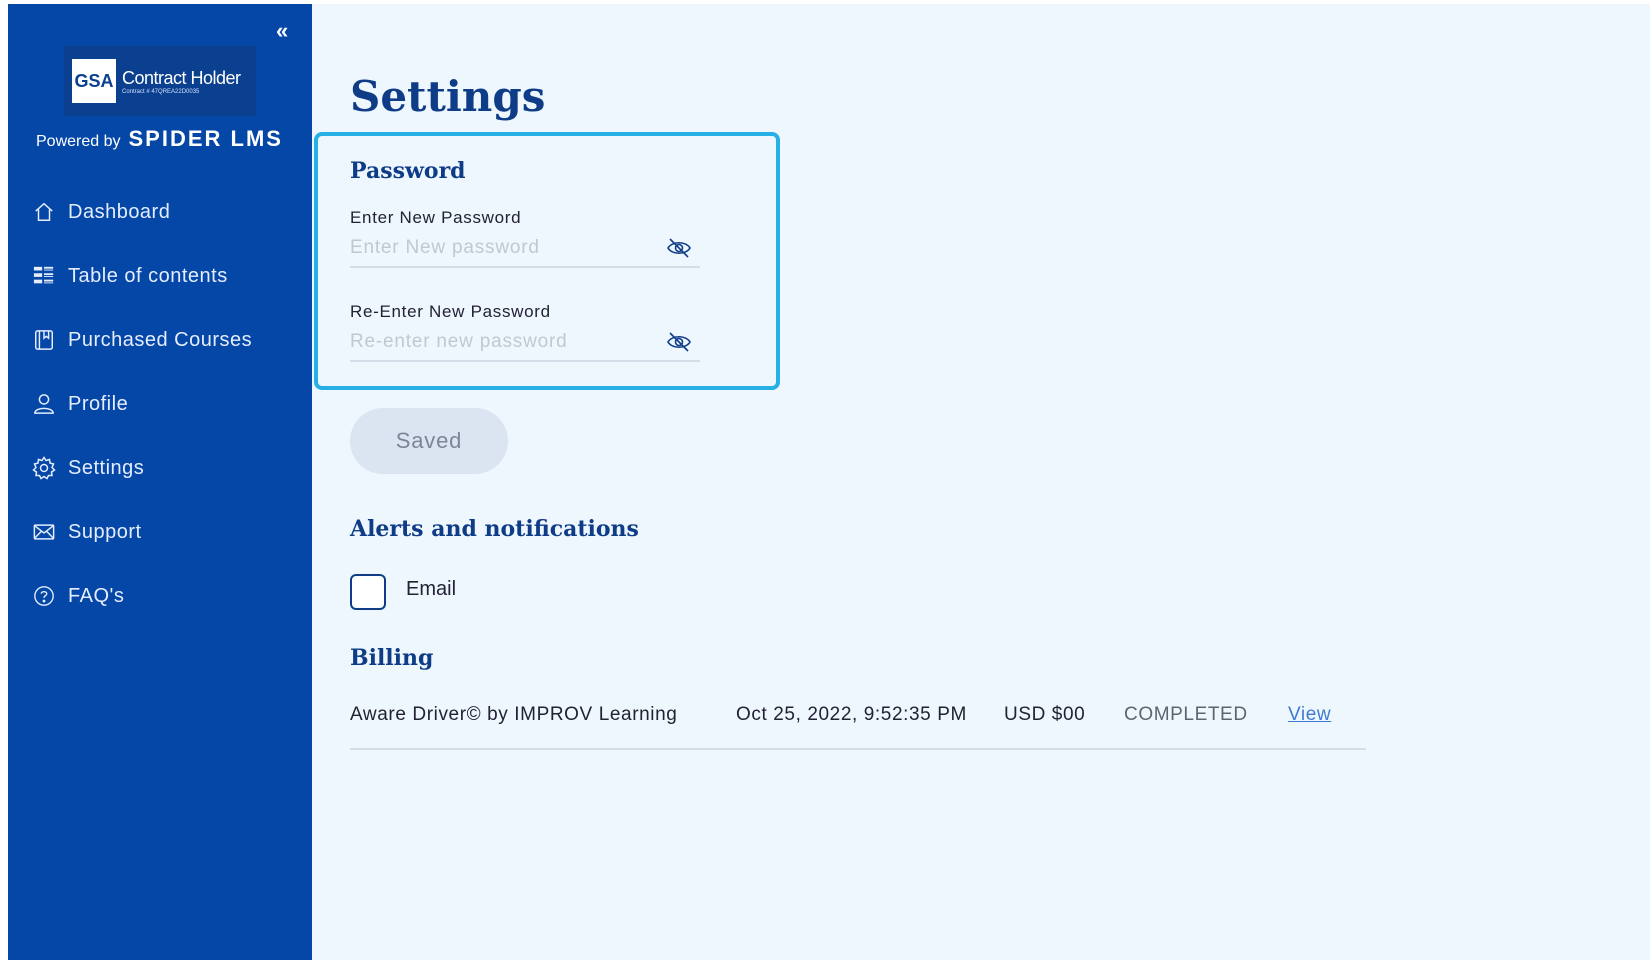  I want to click on sidebar-item-label: Table of contents, so click(148, 275).